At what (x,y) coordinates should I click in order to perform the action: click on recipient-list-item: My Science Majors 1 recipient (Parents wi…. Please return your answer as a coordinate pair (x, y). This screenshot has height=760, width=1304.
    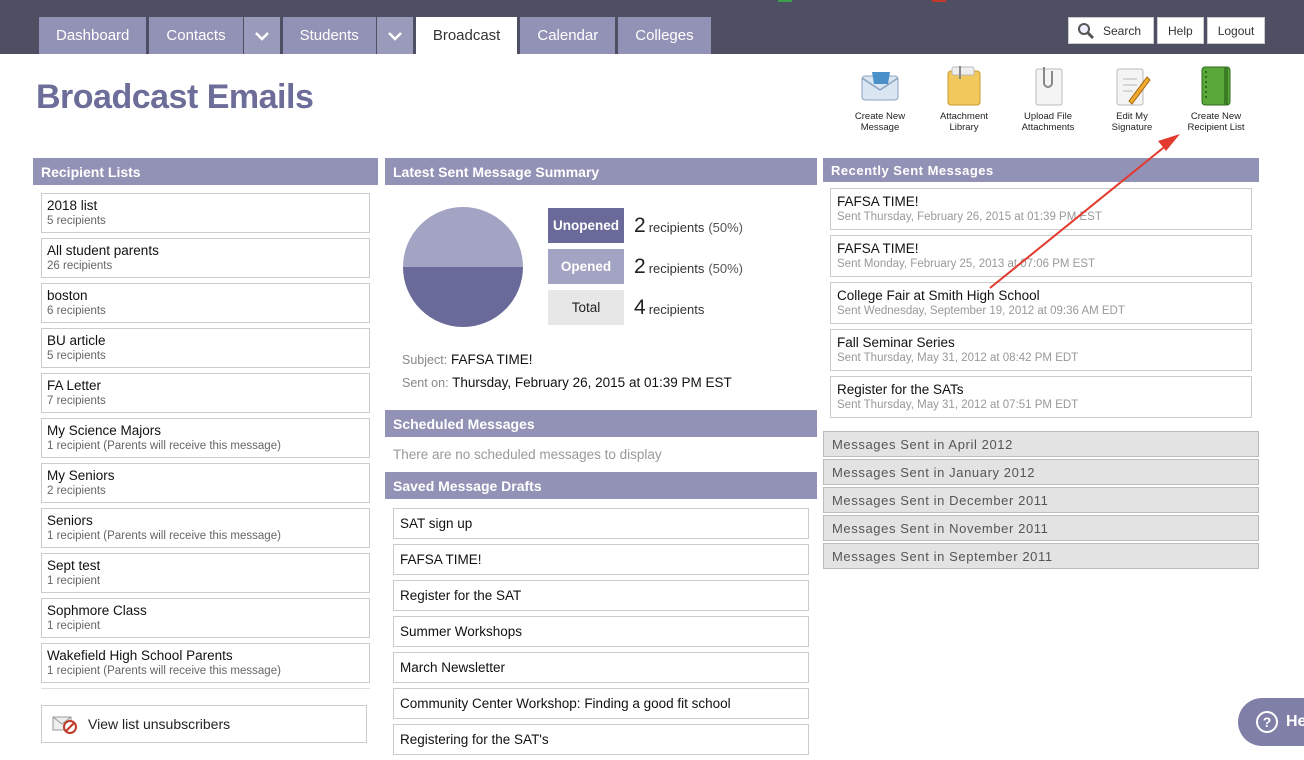
    Looking at the image, I should click on (205, 438).